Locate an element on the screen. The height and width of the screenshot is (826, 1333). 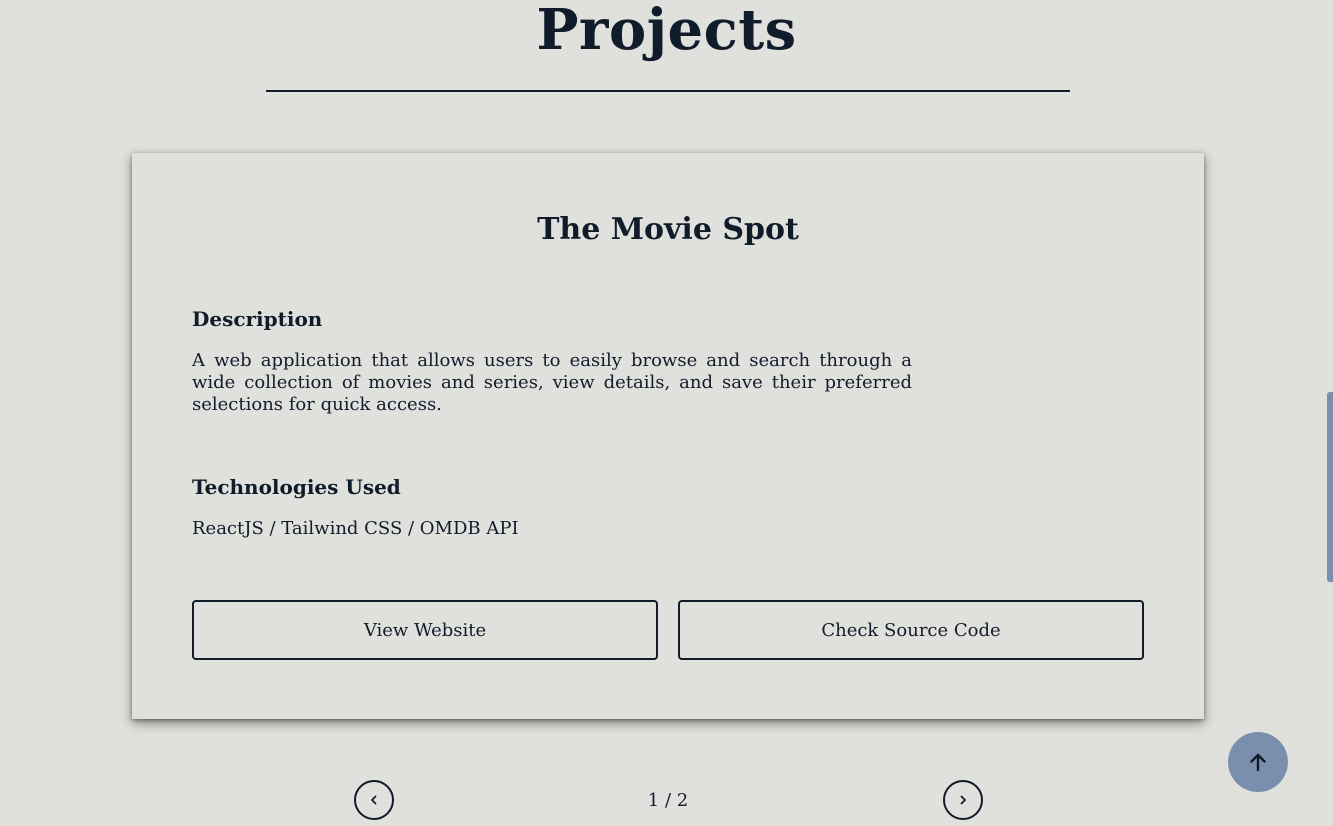
scroll-to-top-button is located at coordinates (1258, 762).